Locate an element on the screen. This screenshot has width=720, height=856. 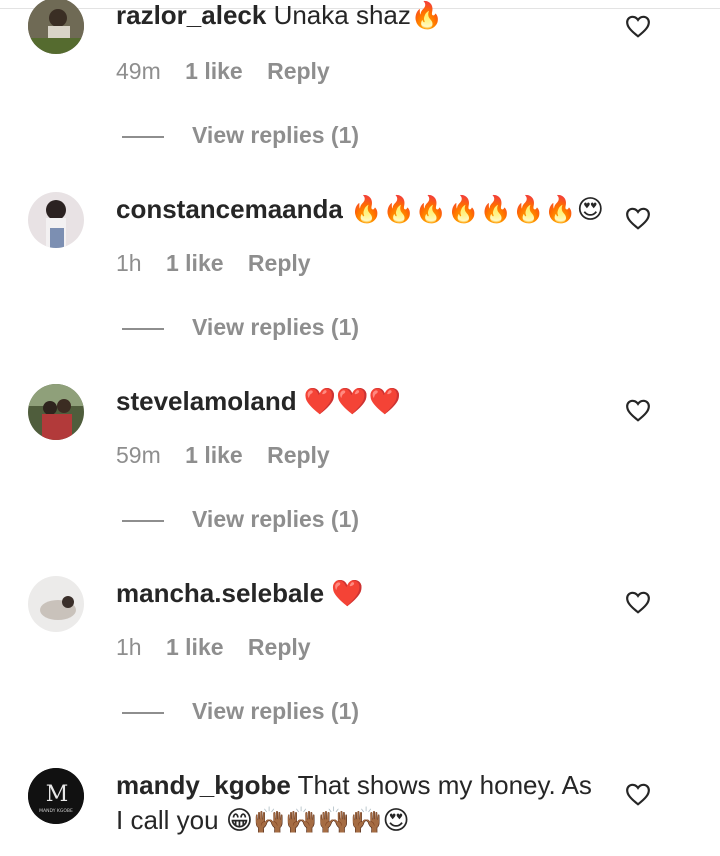
comment-text: razlor_aleck Unaka shaz🔥 is located at coordinates (361, 17).